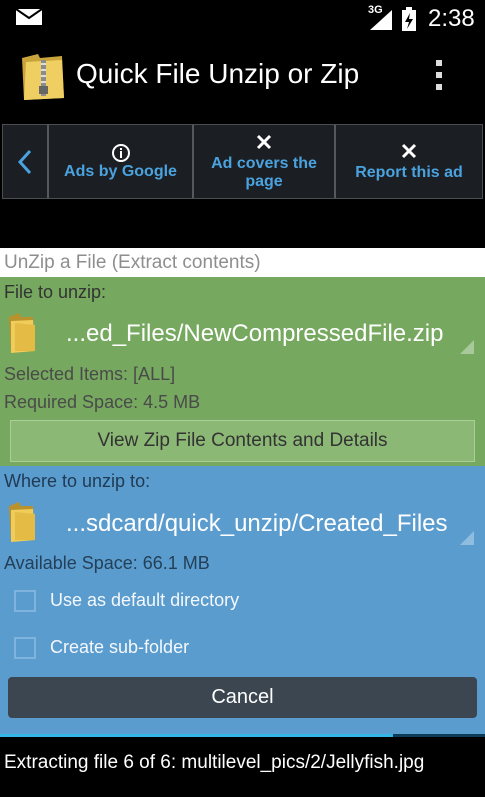 The height and width of the screenshot is (797, 485). I want to click on use-default-directory-checkbox: Use as default directory, so click(160, 601).